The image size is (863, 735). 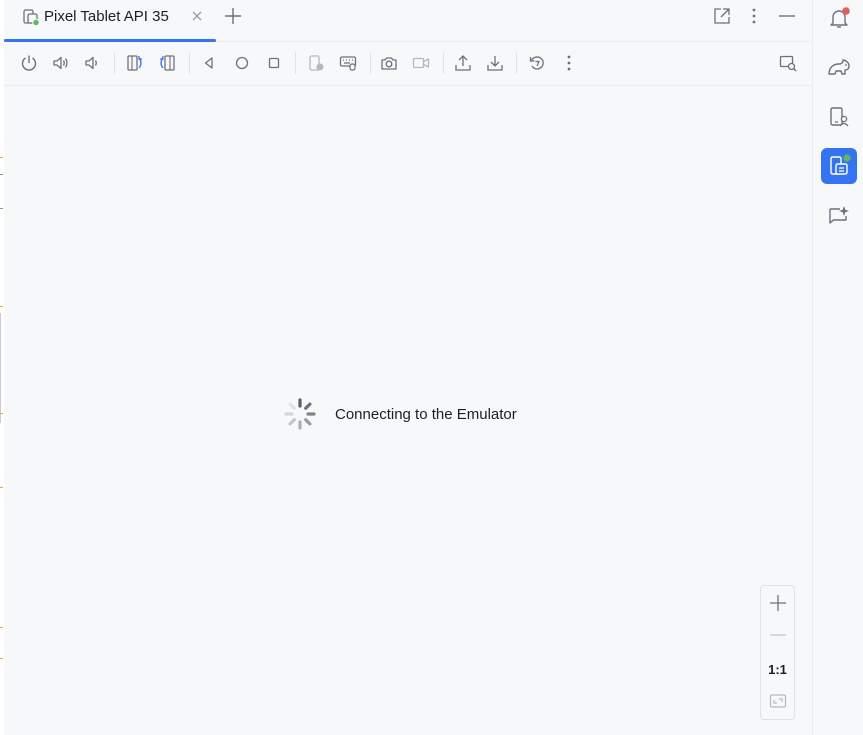 I want to click on fold-device-icon, so click(x=316, y=63).